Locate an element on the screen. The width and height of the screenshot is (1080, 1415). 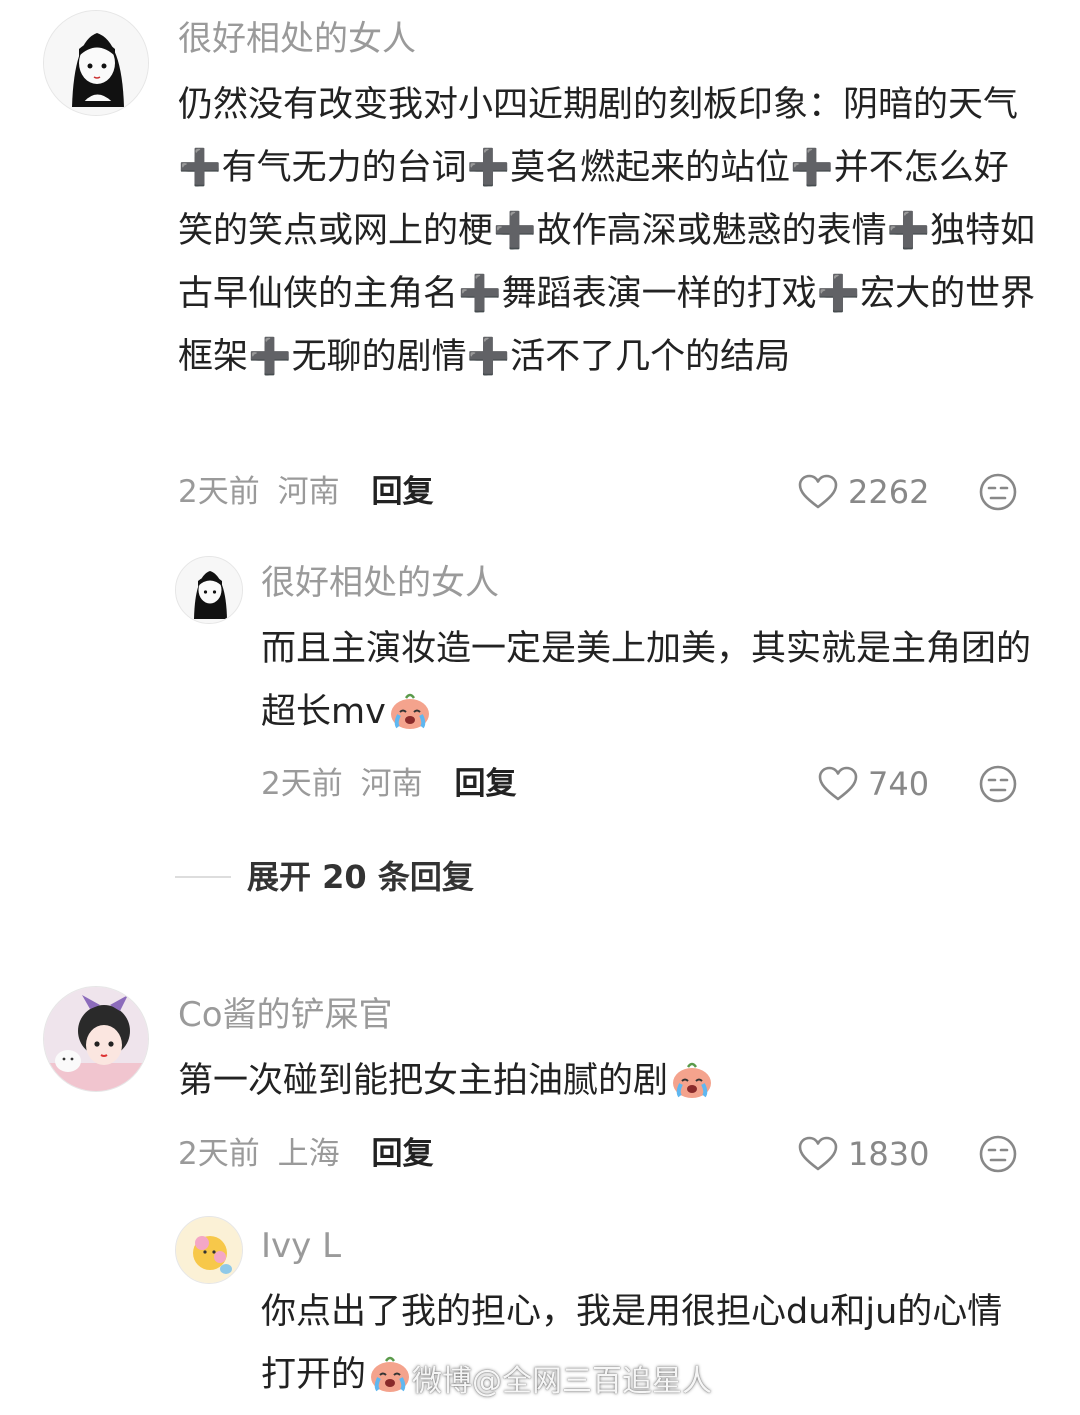
like-count: 1830 is located at coordinates (889, 1154).